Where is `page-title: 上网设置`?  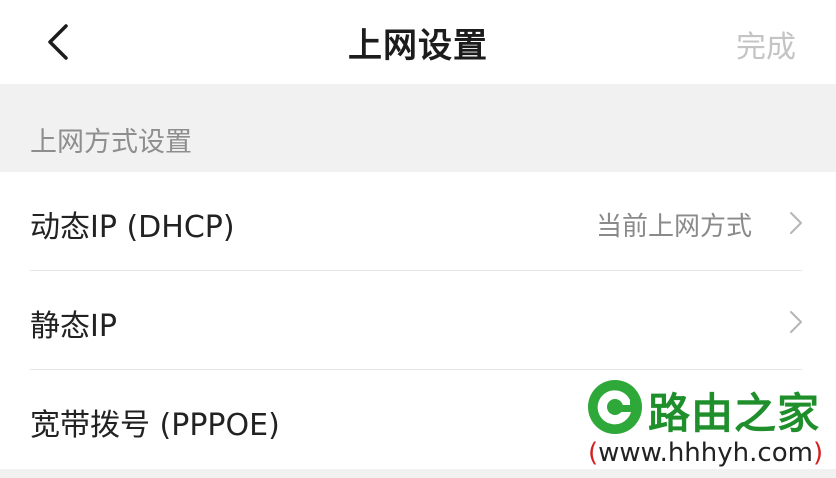
page-title: 上网设置 is located at coordinates (418, 46).